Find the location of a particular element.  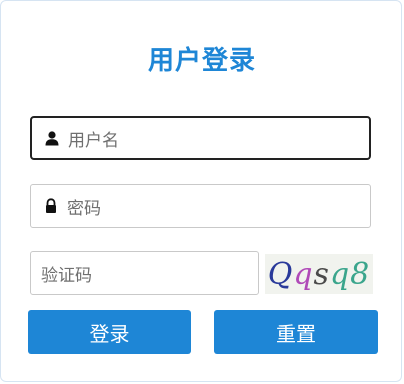

captcha-placeholder: 验证码 is located at coordinates (66, 275).